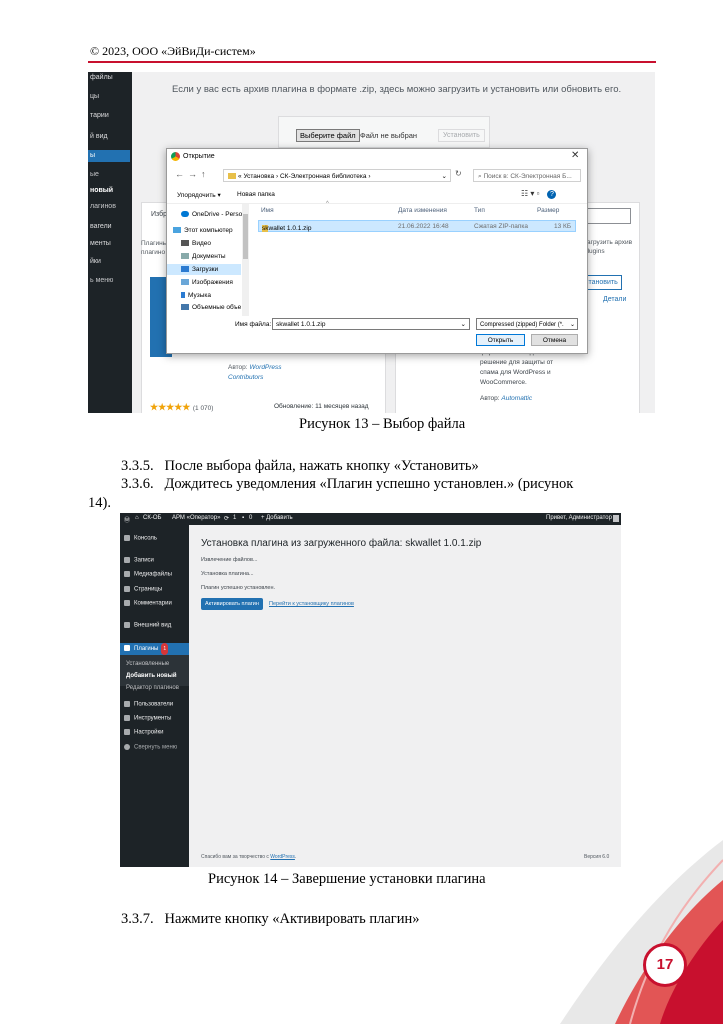 Image resolution: width=723 pixels, height=1024 pixels. What do you see at coordinates (267, 210) in the screenshot?
I see `column-name: Имя` at bounding box center [267, 210].